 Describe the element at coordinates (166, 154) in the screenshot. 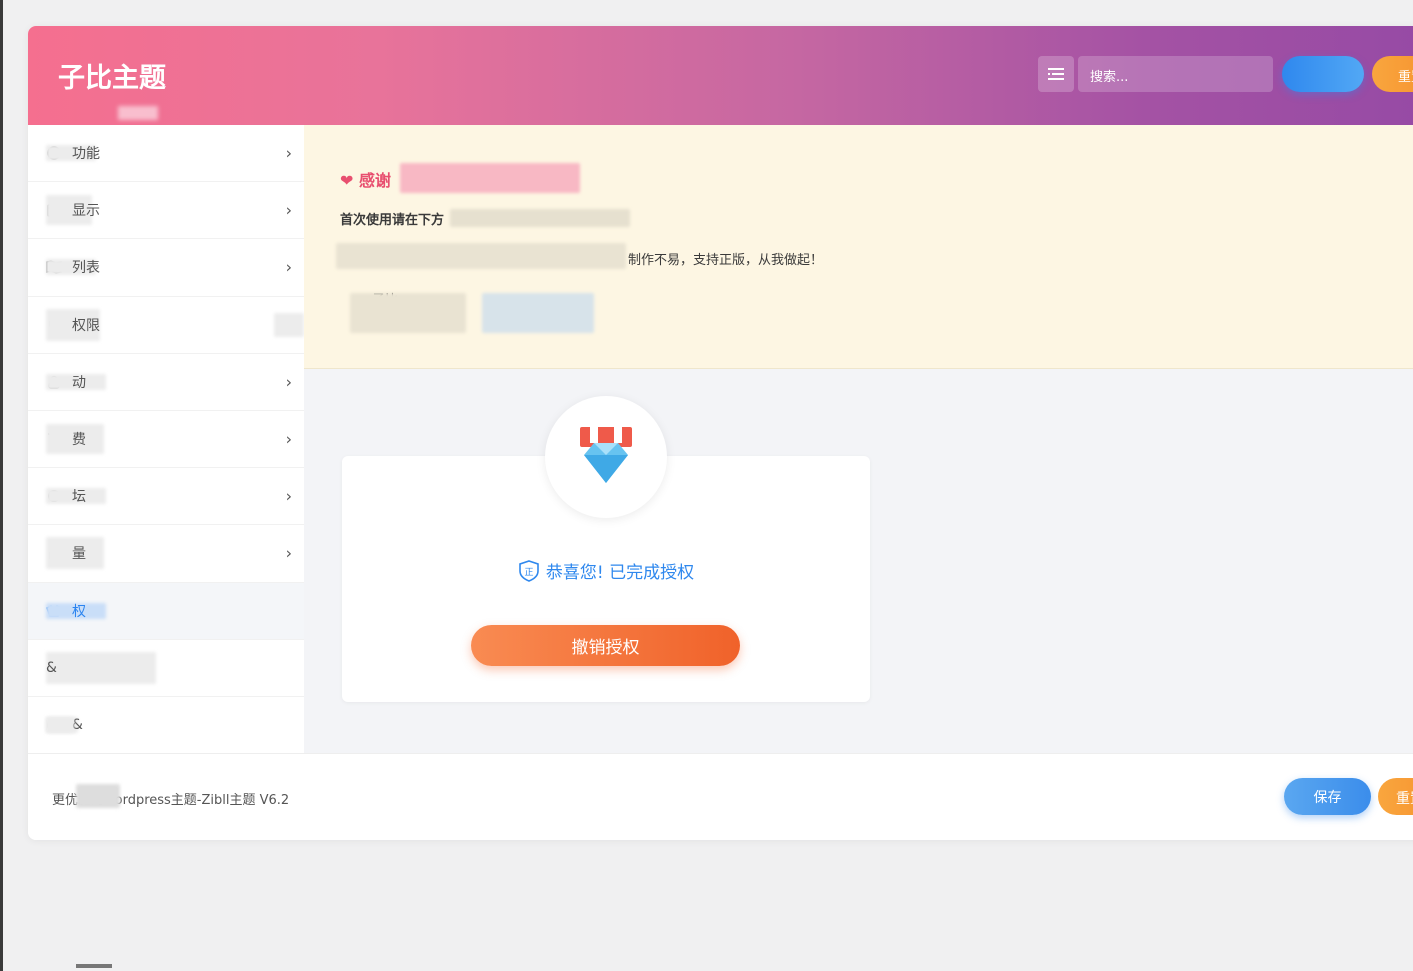

I see `sidebar-item-features: 功能 ›` at that location.